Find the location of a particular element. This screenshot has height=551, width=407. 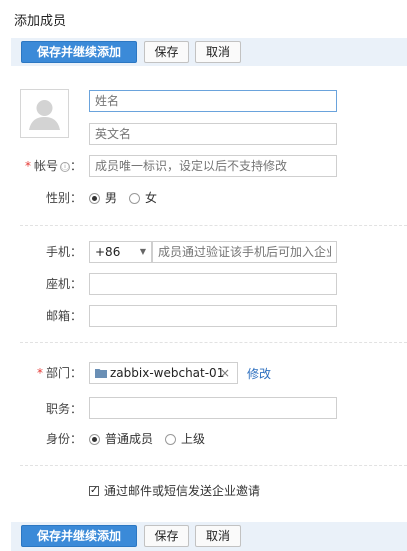

department-name: zabbix-webchat-01 is located at coordinates (167, 373).